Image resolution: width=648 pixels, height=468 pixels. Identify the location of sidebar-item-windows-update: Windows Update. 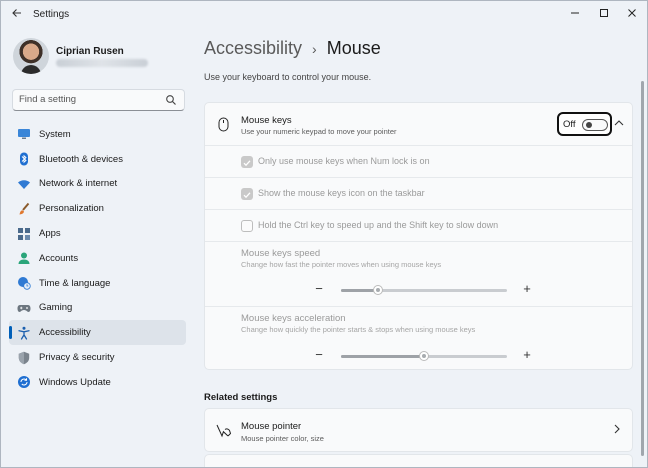
(97, 382).